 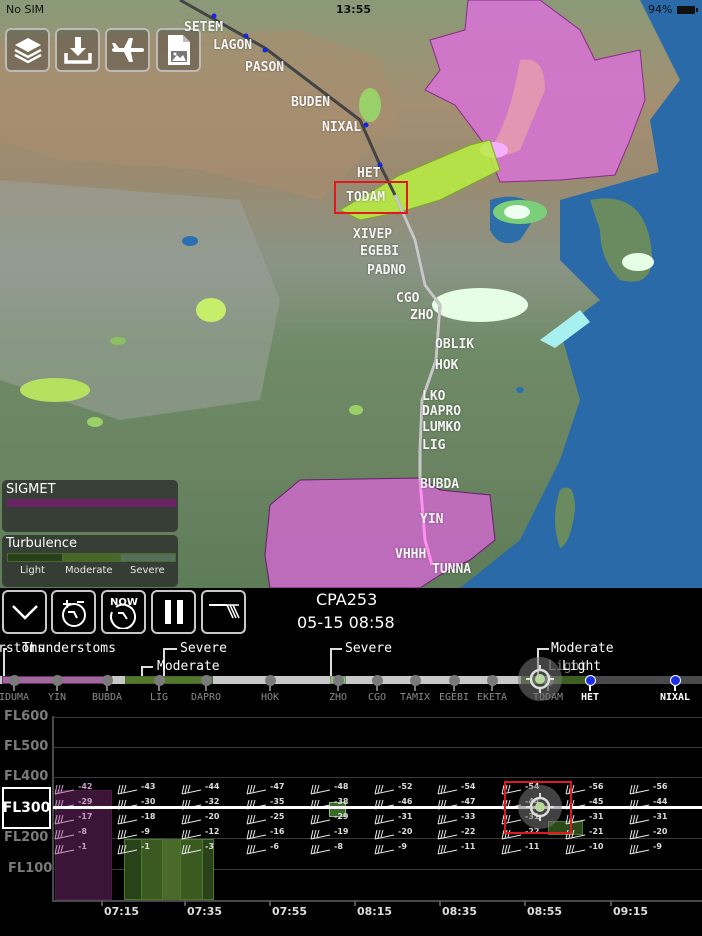 I want to click on map-waypoint-hok: HOK, so click(x=446, y=365).